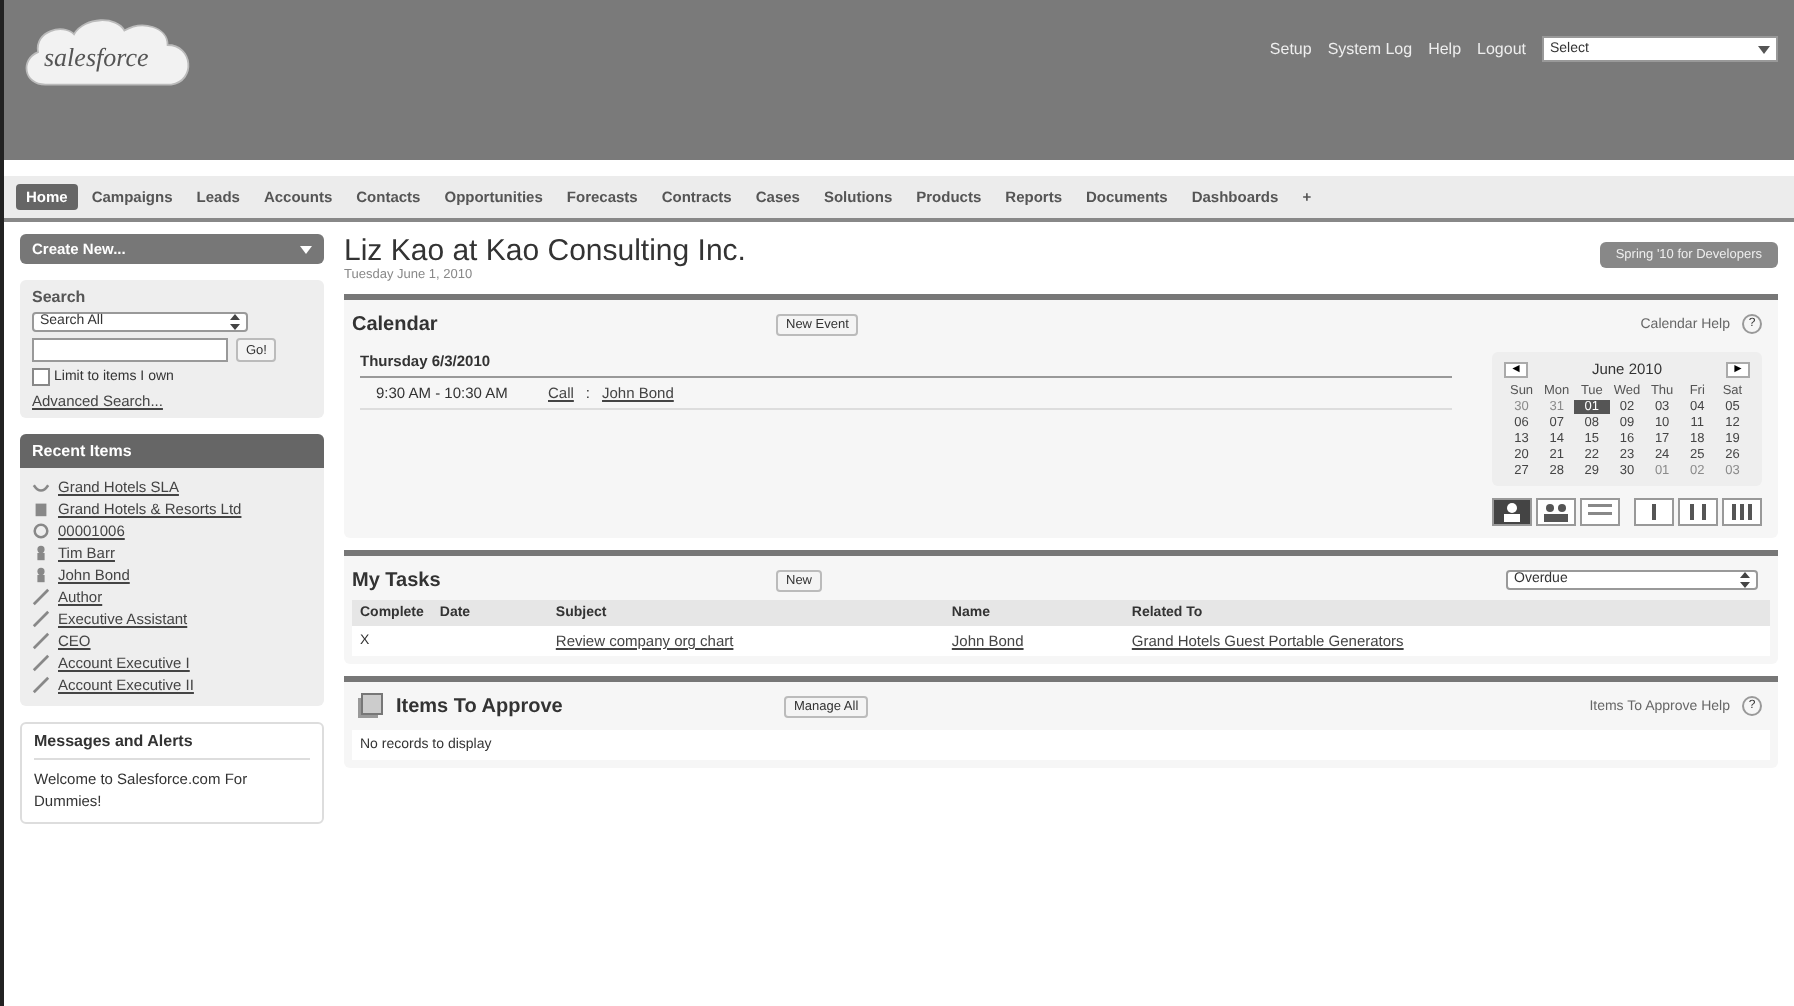 The width and height of the screenshot is (1794, 1006). What do you see at coordinates (1501, 49) in the screenshot?
I see `header-link: Logout` at bounding box center [1501, 49].